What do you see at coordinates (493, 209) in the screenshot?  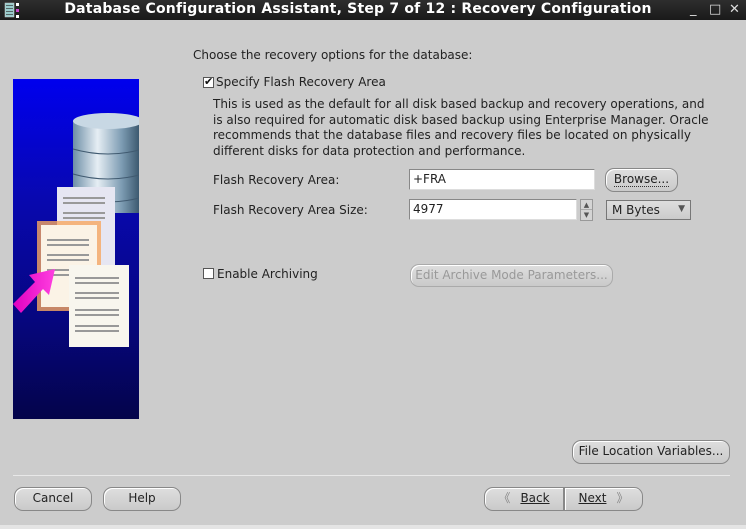 I see `flash-recovery-size-input: 4977` at bounding box center [493, 209].